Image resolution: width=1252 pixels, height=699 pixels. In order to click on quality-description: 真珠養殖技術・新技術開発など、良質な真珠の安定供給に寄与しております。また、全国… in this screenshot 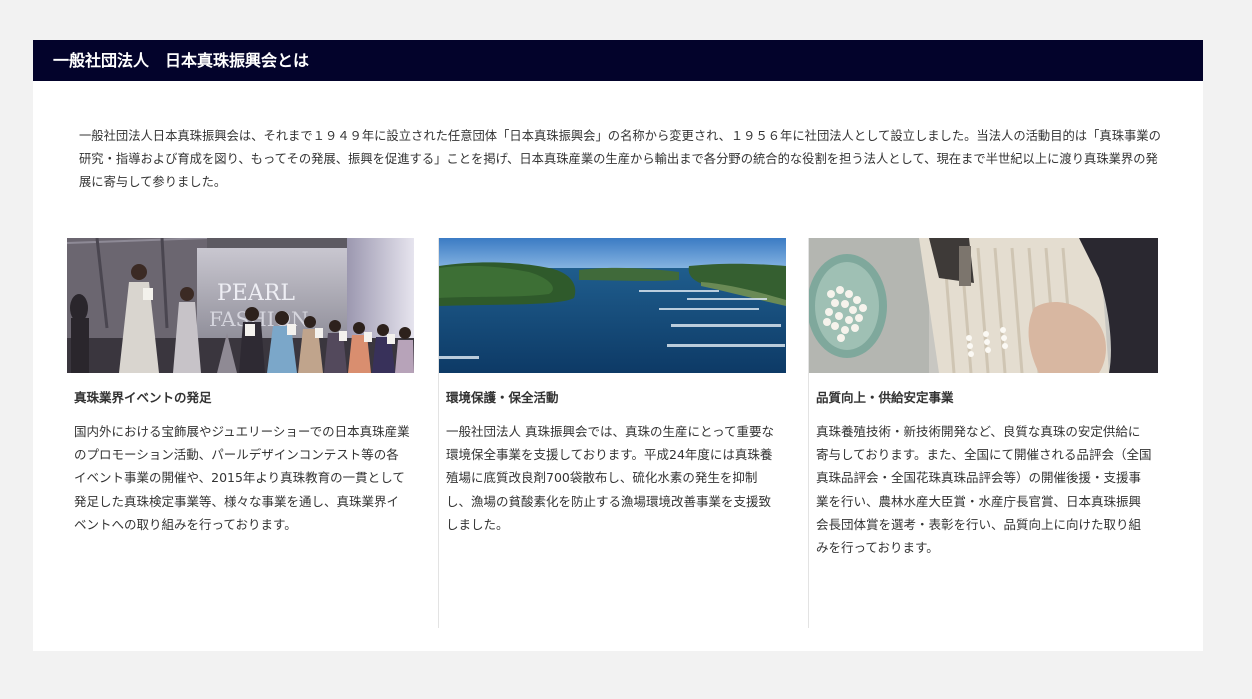, I will do `click(984, 490)`.